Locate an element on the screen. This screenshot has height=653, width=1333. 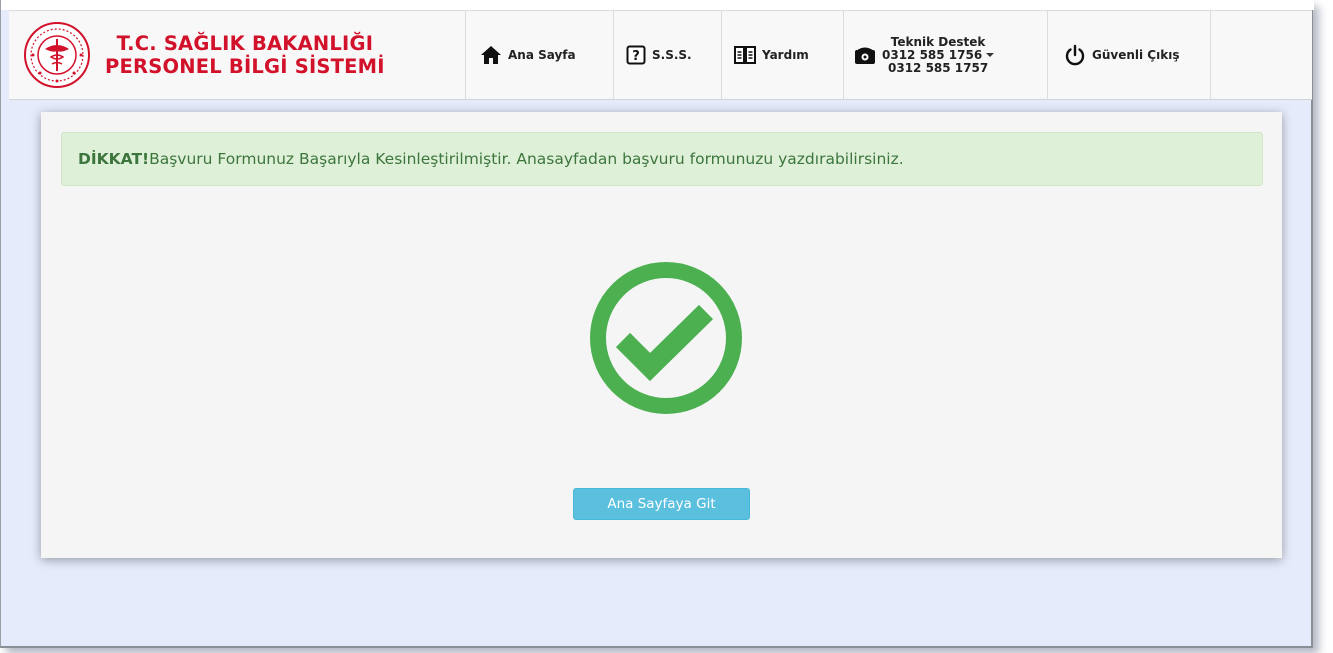
ministry-emblem-icon is located at coordinates (57, 55).